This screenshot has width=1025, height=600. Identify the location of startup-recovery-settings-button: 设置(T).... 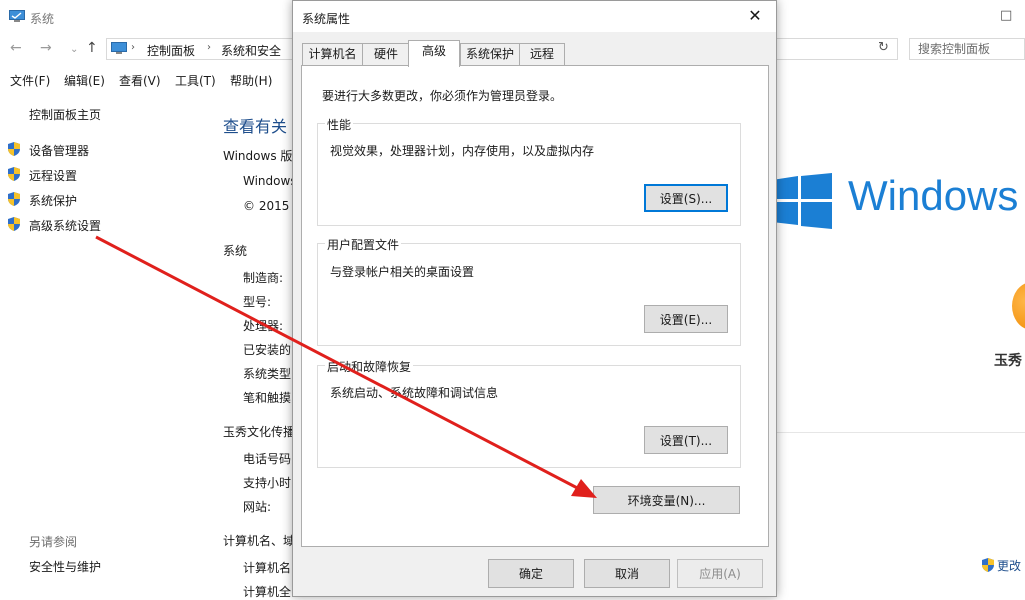
(686, 440).